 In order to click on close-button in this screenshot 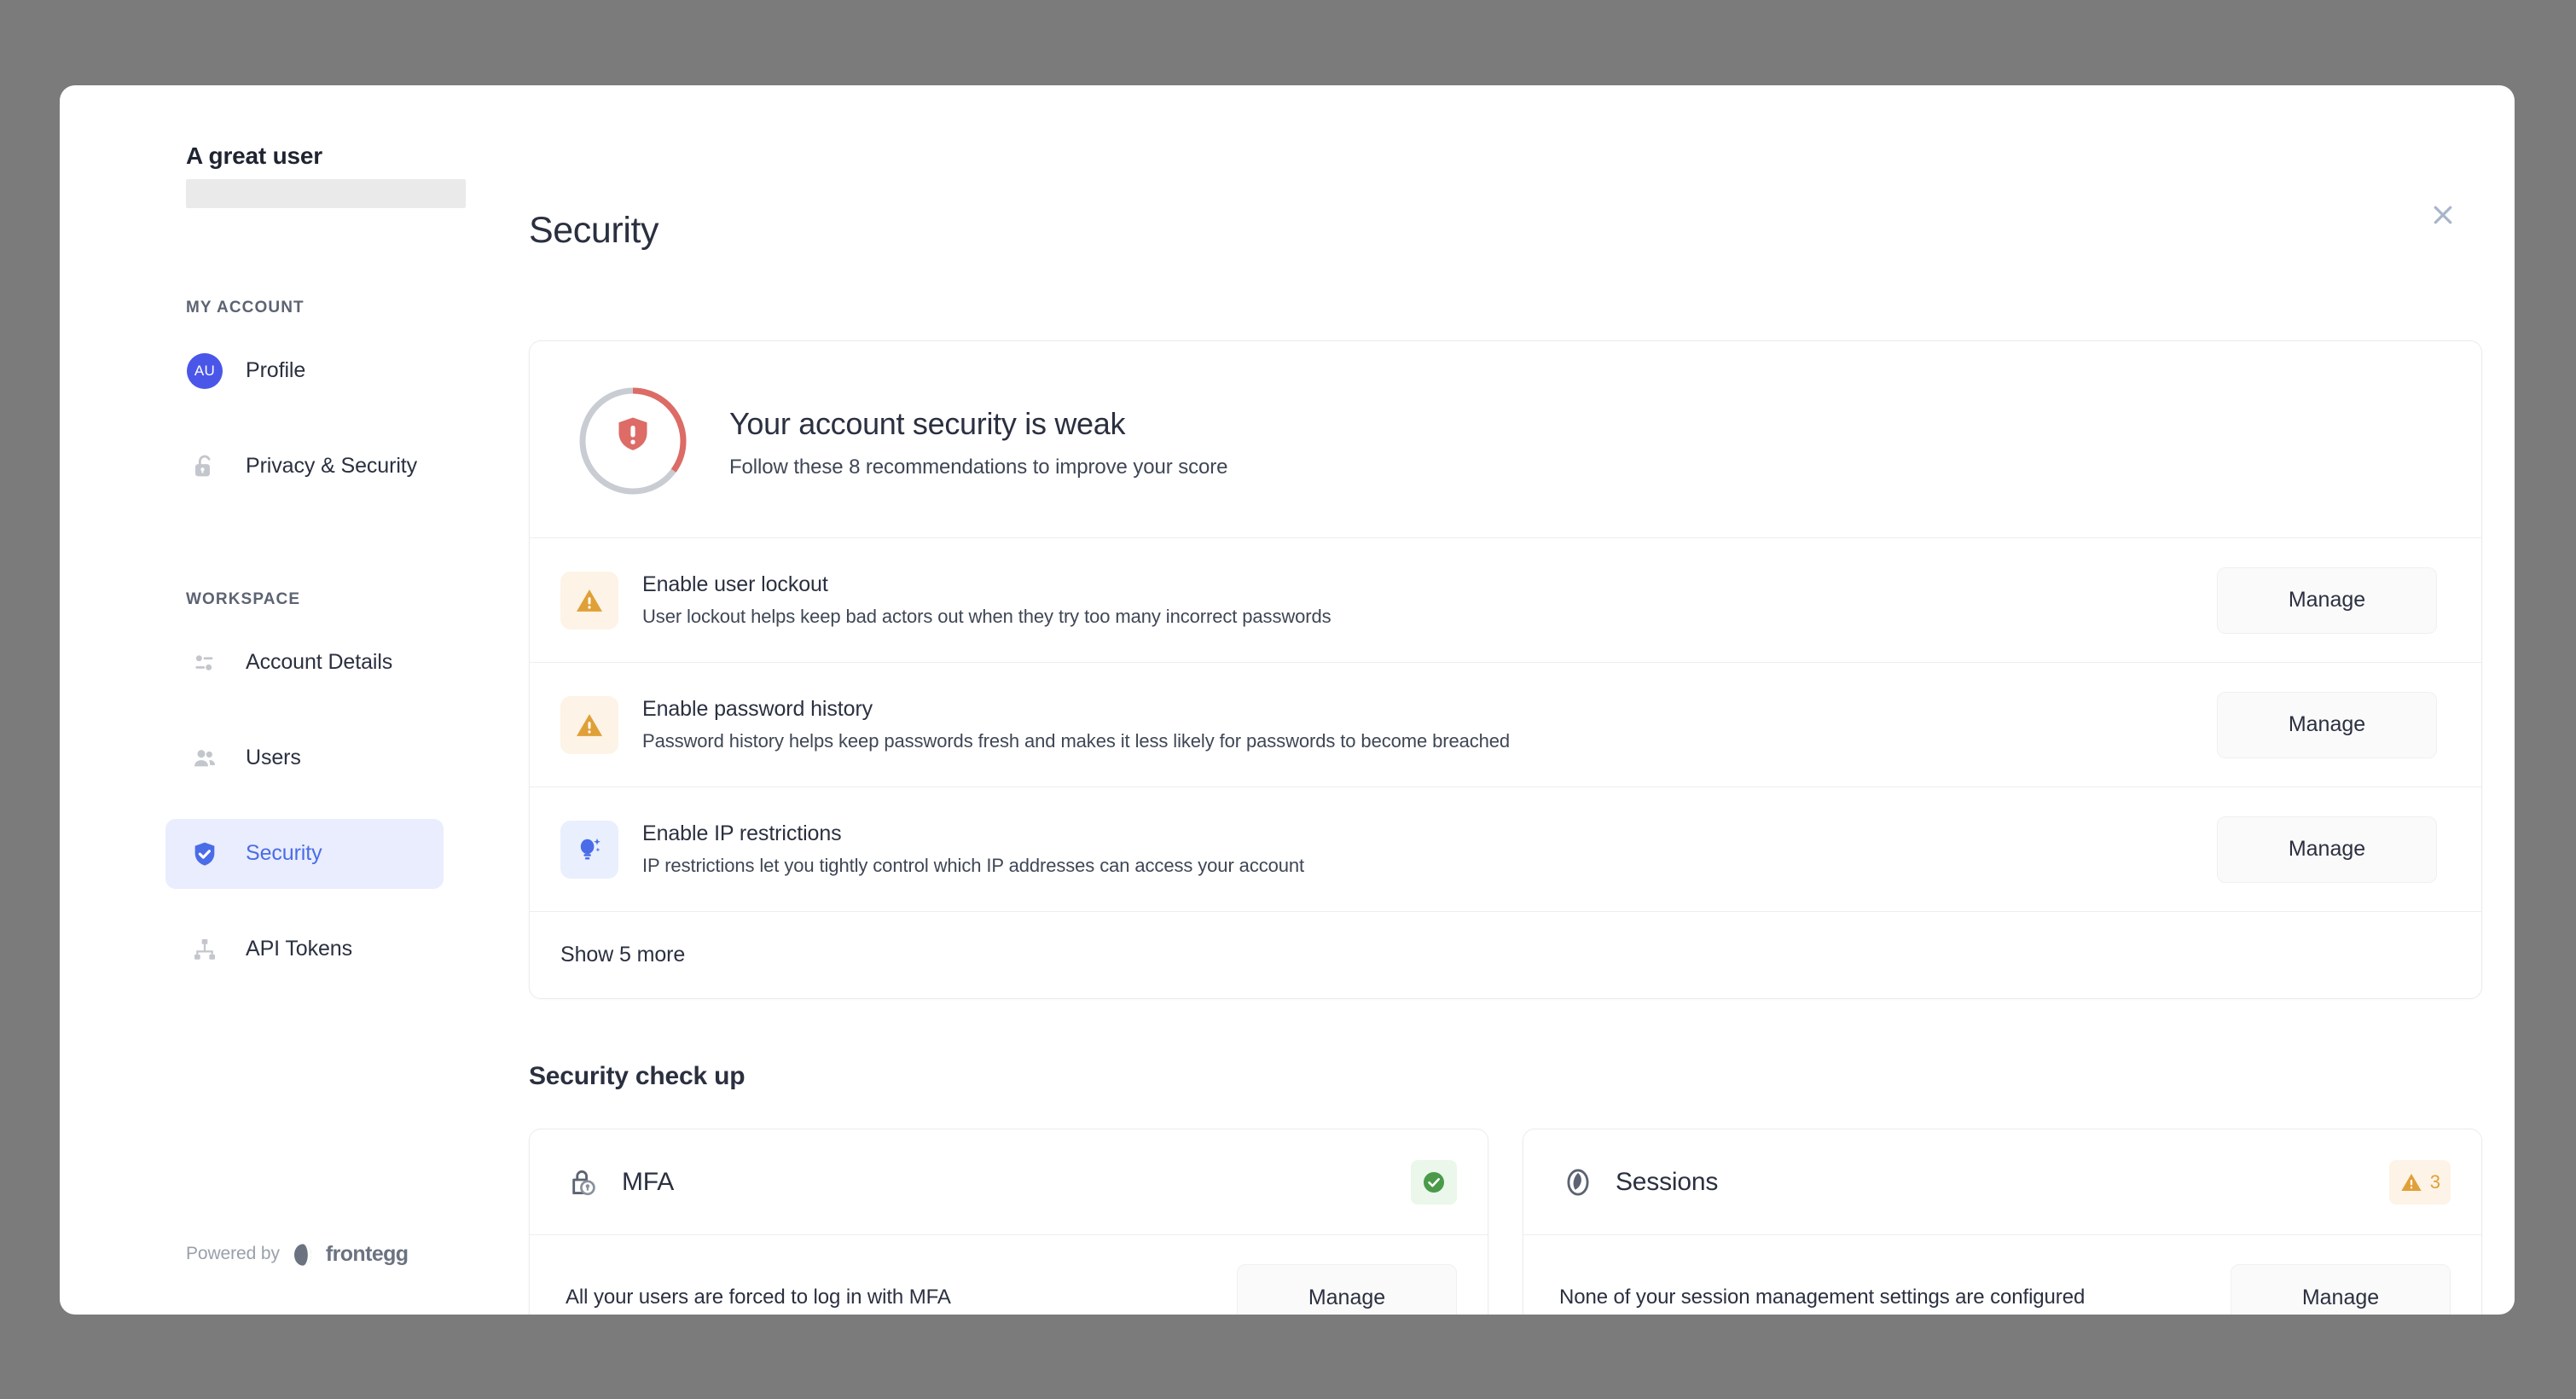, I will do `click(2442, 214)`.